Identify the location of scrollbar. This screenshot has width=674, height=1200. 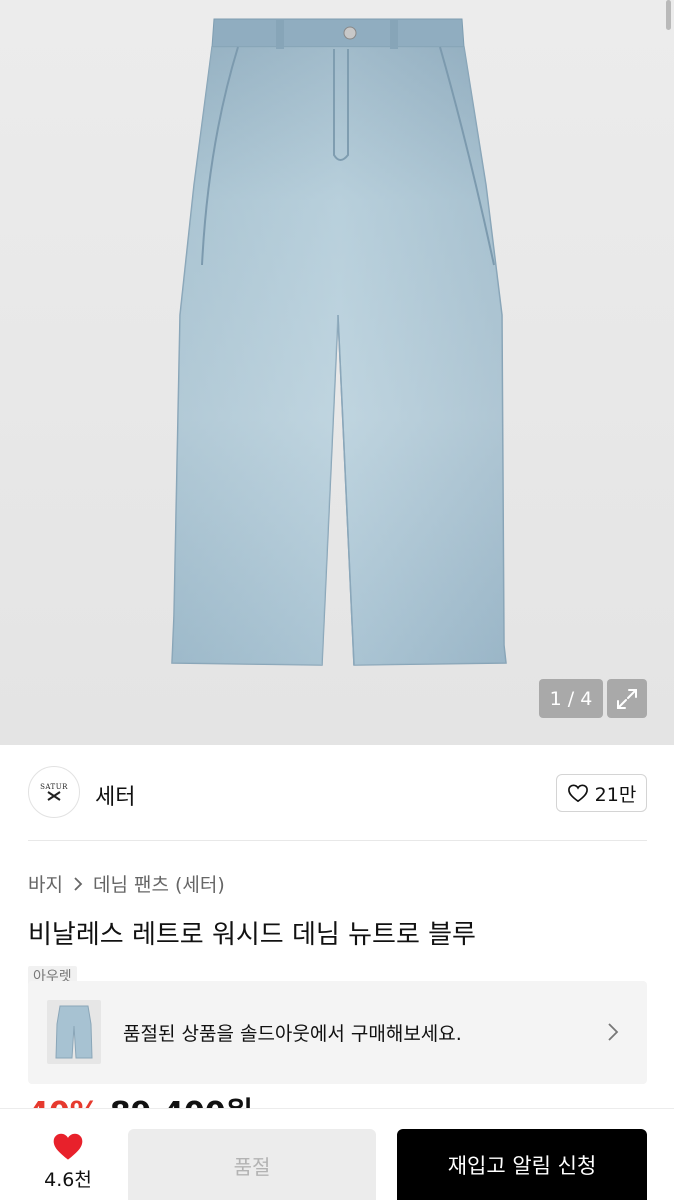
(668, 15).